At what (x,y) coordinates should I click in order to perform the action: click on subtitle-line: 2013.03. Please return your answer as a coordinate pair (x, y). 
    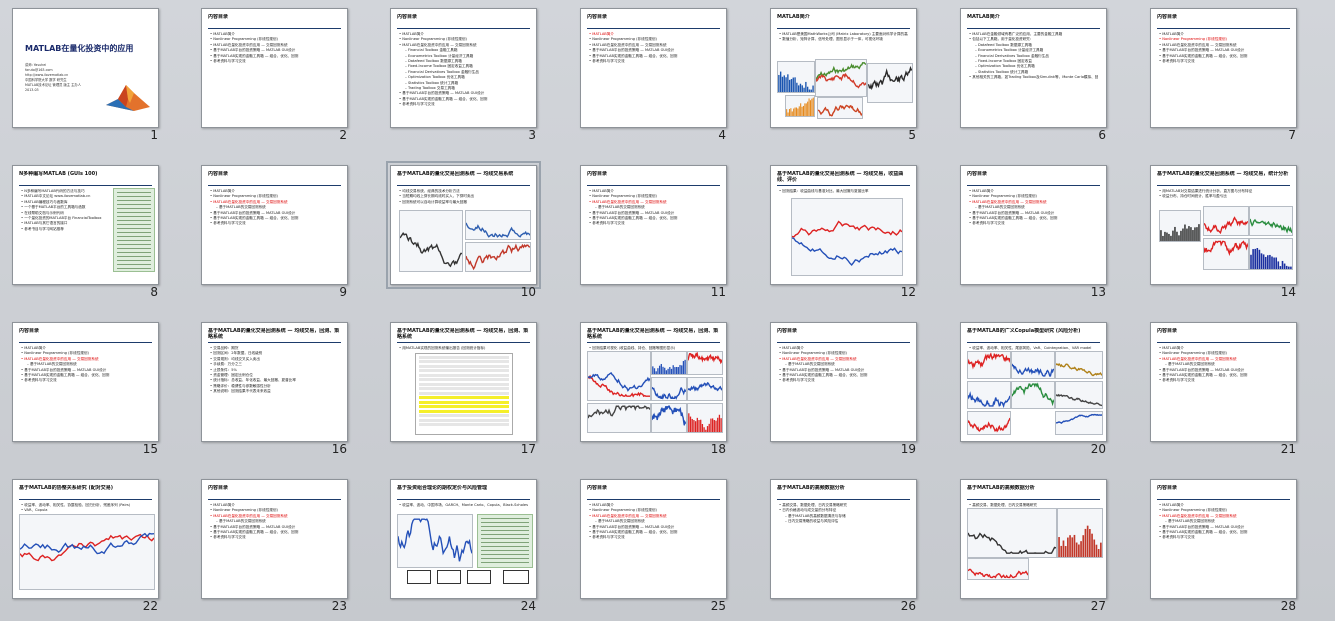
    Looking at the image, I should click on (32, 90).